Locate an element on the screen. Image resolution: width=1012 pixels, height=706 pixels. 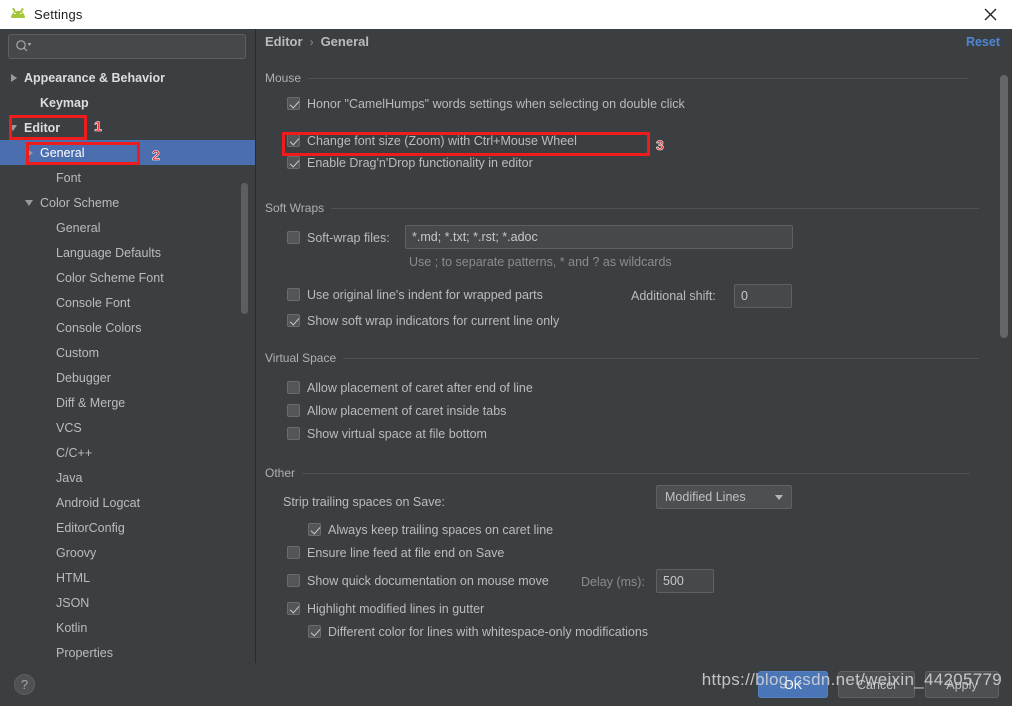
content-scrollbar is located at coordinates (1004, 206).